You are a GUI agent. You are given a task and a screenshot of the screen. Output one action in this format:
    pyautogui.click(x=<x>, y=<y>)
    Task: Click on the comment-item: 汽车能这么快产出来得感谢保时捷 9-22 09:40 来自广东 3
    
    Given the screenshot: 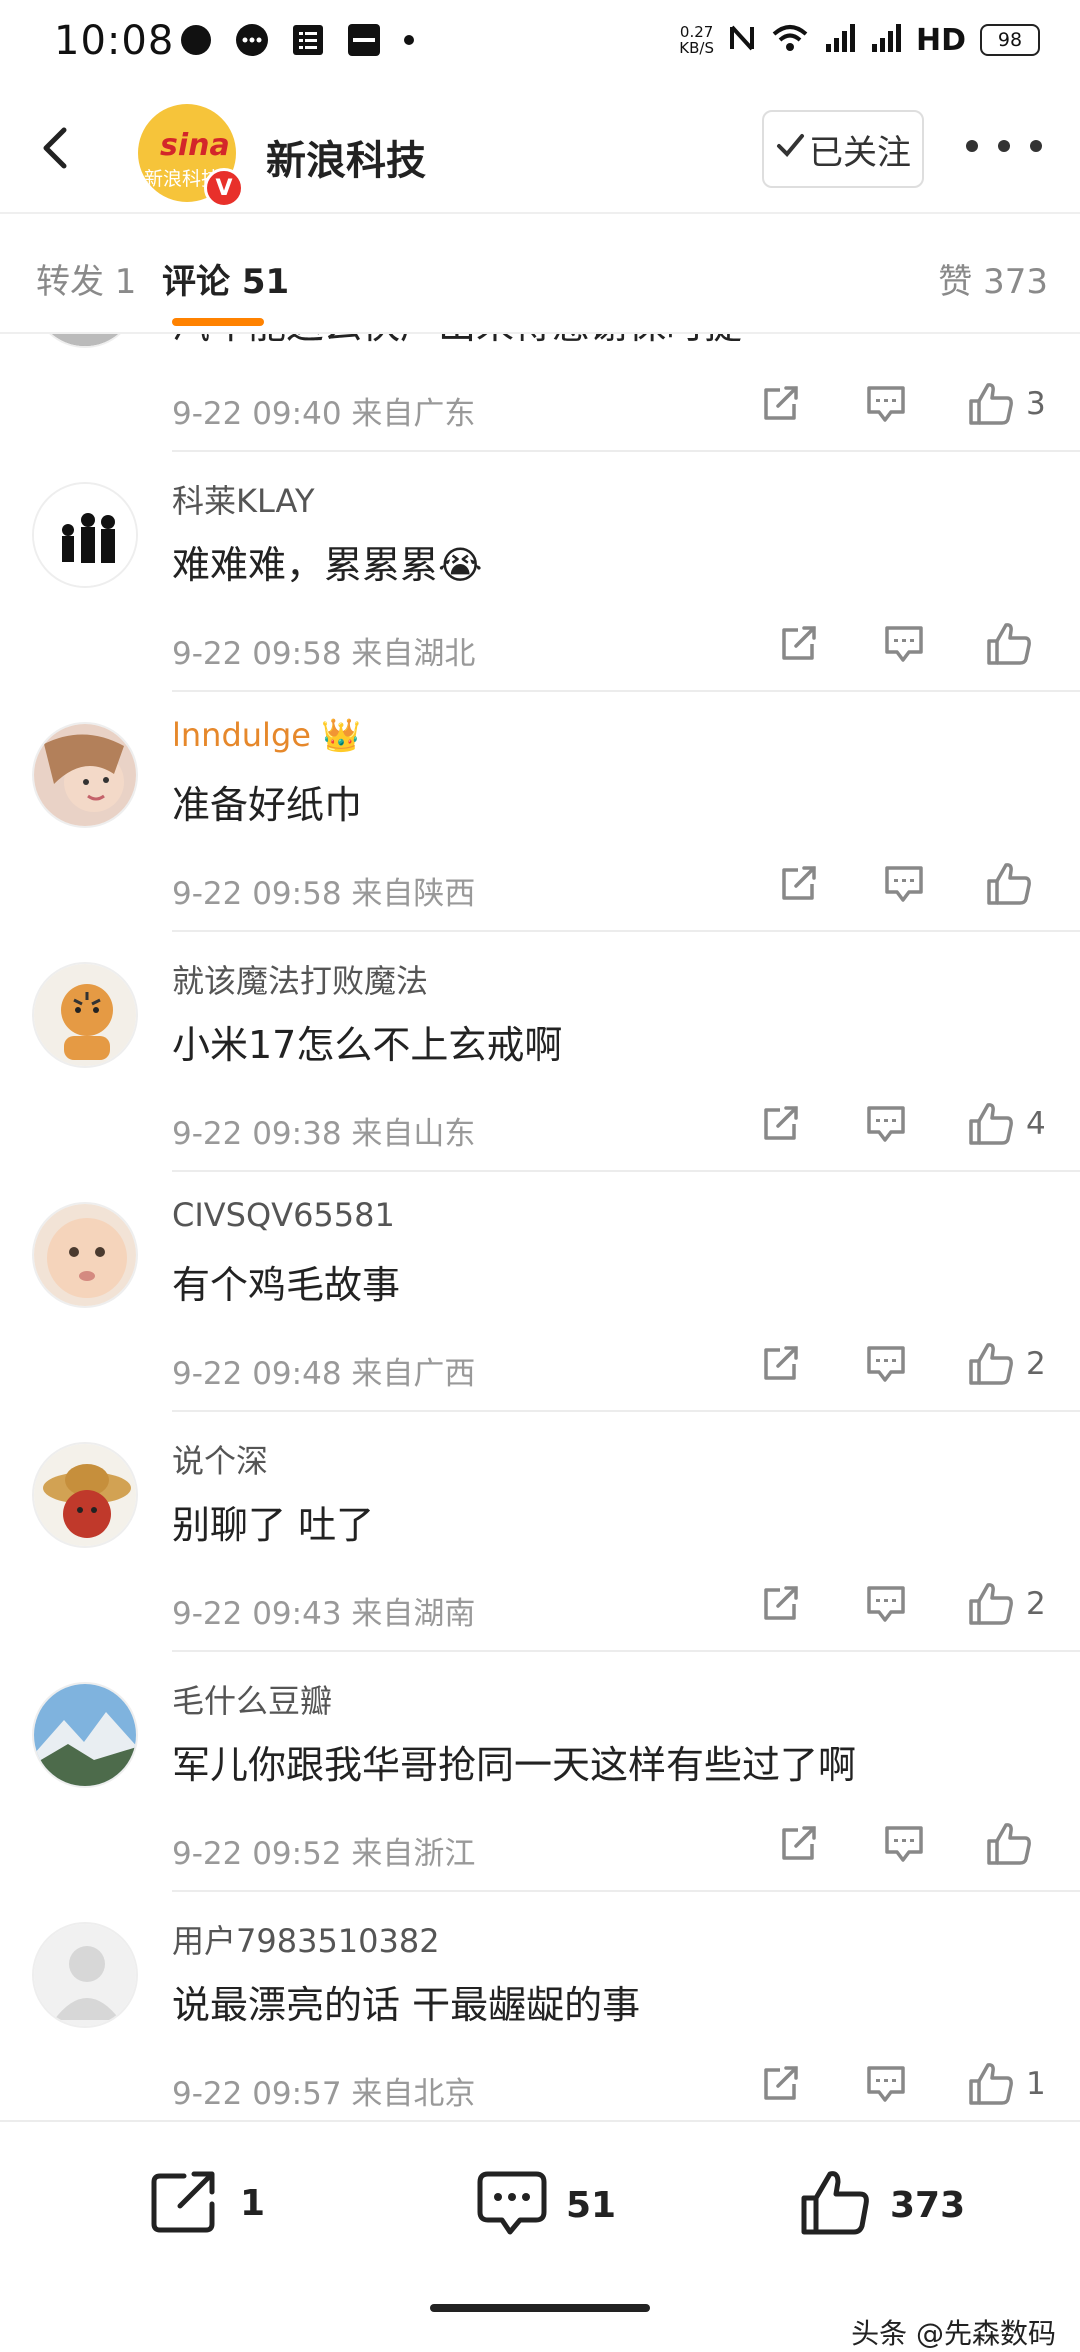 What is the action you would take?
    pyautogui.click(x=540, y=393)
    